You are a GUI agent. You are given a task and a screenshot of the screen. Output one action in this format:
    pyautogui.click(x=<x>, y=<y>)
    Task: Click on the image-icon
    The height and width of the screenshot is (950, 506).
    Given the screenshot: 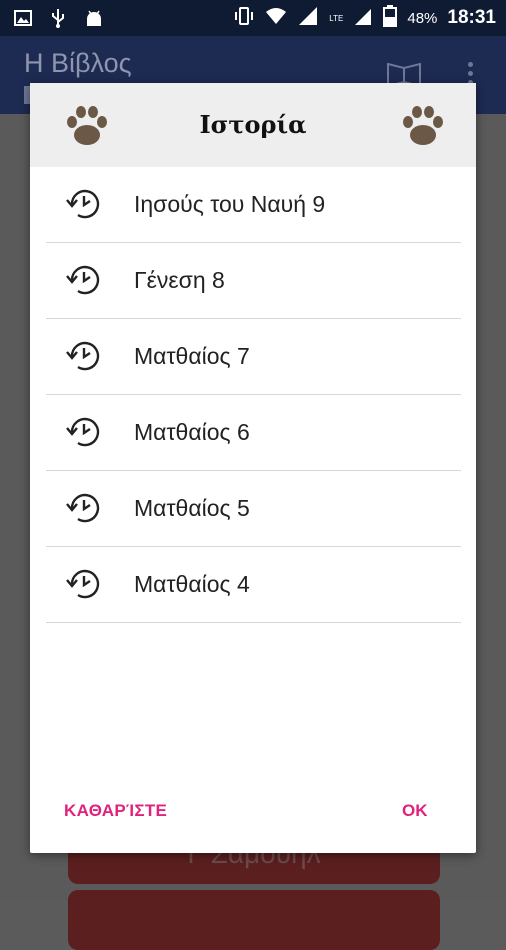 What is the action you would take?
    pyautogui.click(x=23, y=20)
    